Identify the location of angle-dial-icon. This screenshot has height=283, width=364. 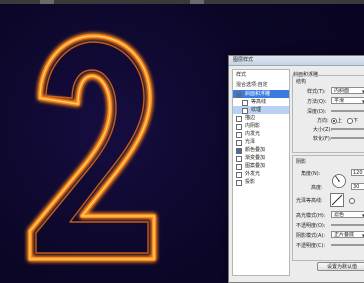
(339, 181).